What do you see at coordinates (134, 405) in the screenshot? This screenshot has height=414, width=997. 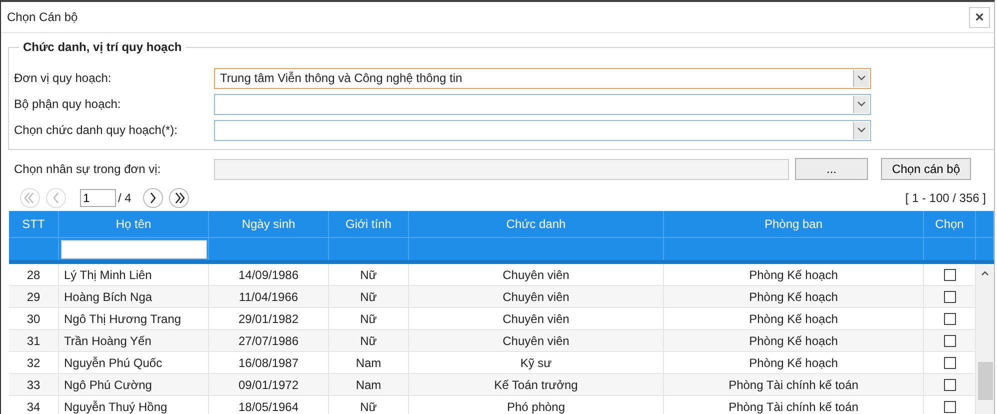 I see `table-cell: Nguyễn Thuý Hồng` at bounding box center [134, 405].